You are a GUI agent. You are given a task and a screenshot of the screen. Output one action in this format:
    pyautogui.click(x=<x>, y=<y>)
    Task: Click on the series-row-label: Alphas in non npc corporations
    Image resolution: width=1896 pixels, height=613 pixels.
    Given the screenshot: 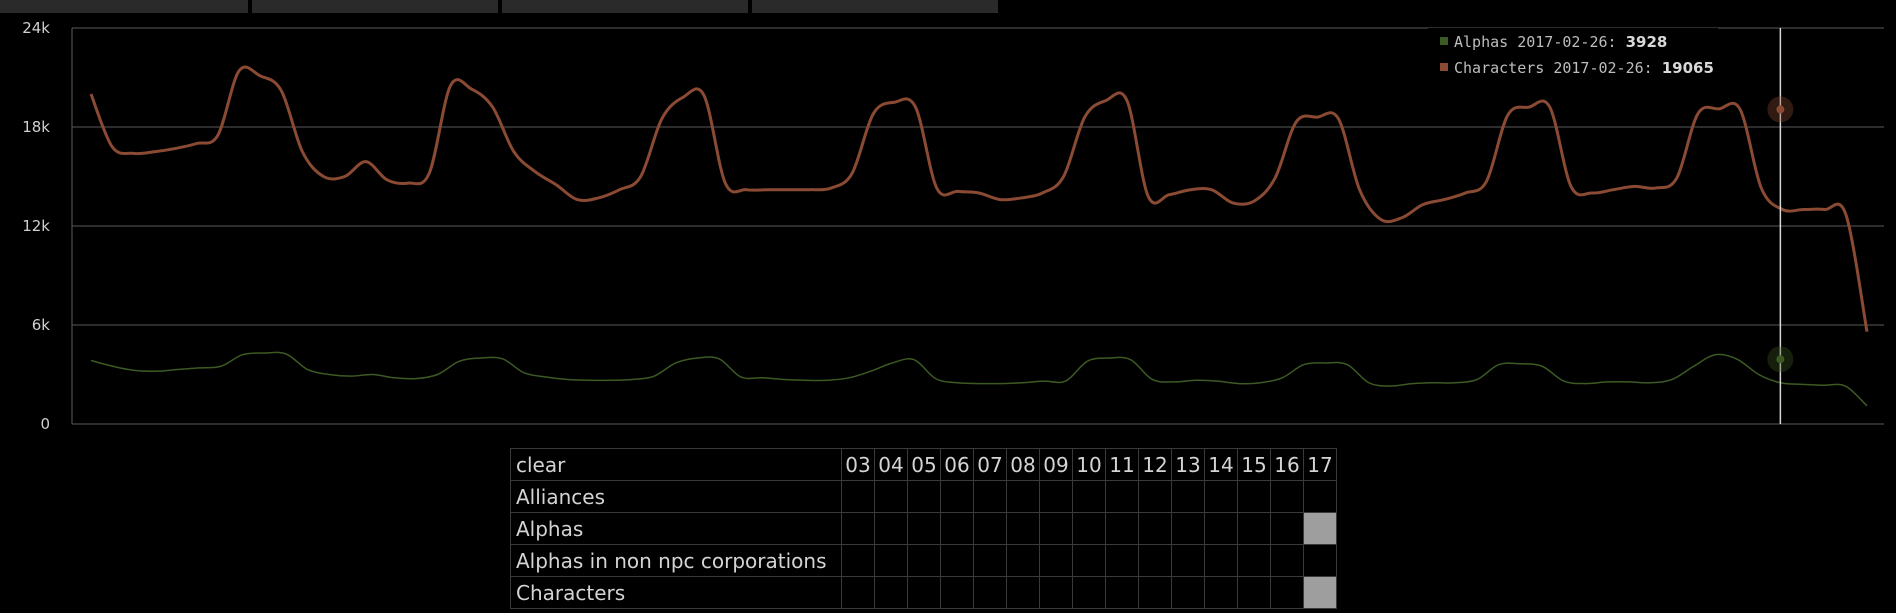 What is the action you would take?
    pyautogui.click(x=676, y=560)
    